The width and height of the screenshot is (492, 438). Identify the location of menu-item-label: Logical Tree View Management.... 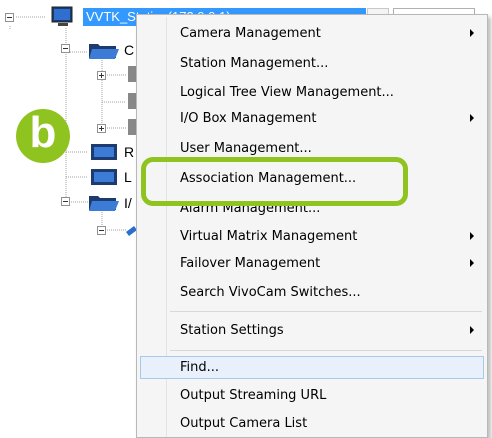
(287, 92).